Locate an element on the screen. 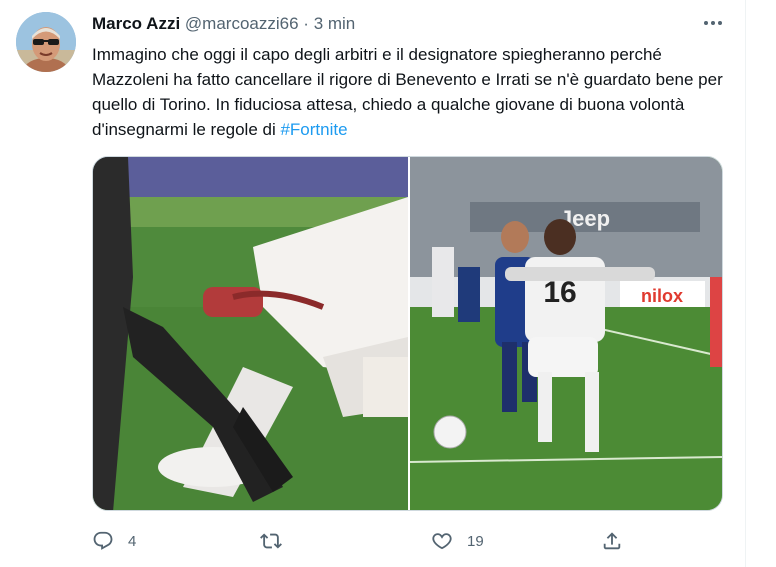  tweet-time: 3 min is located at coordinates (335, 23).